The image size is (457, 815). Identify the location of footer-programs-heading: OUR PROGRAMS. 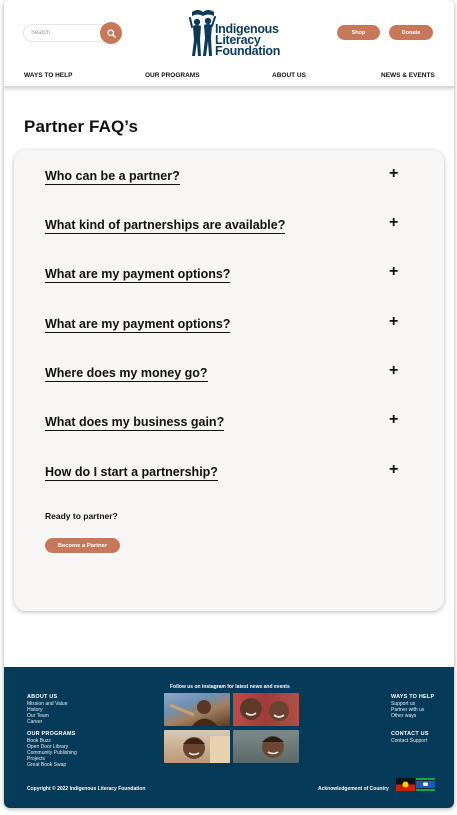
(52, 734).